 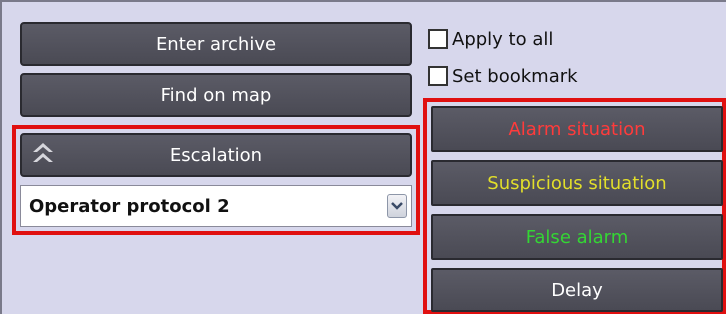 I want to click on operator-protocol-select: Operator protocol 2, so click(x=216, y=206).